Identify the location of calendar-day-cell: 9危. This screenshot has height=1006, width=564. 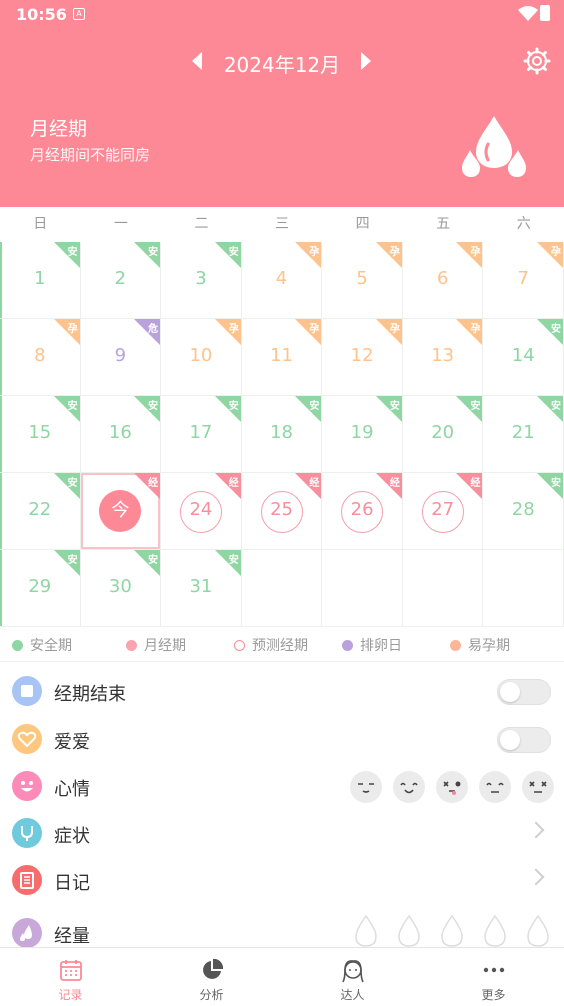
(121, 357).